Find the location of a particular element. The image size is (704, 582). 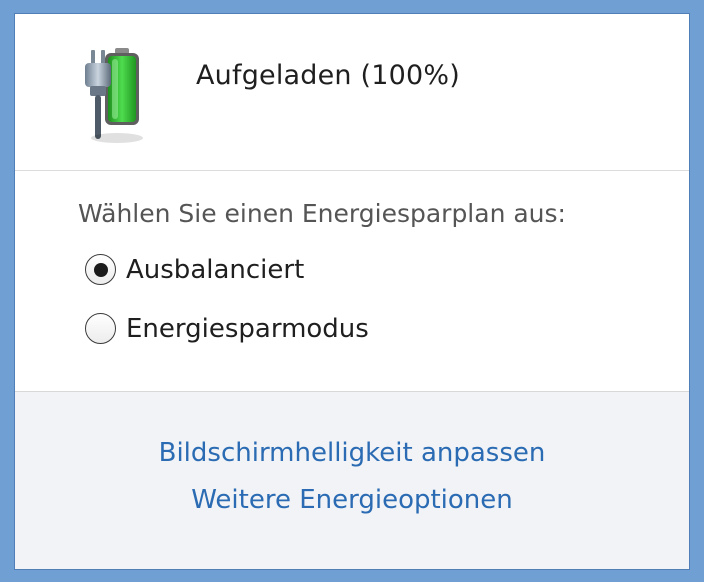

power-plan-heading: Wählen Sie einen Energiesparplan aus: is located at coordinates (322, 213).